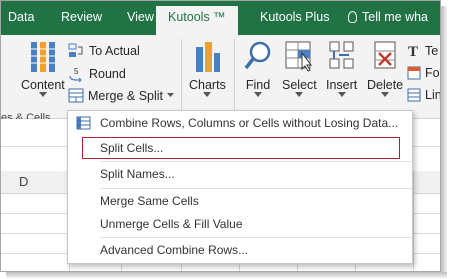 The image size is (449, 279). Describe the element at coordinates (240, 201) in the screenshot. I see `menu-item-merge-same-cells: Merge Same Cells` at that location.